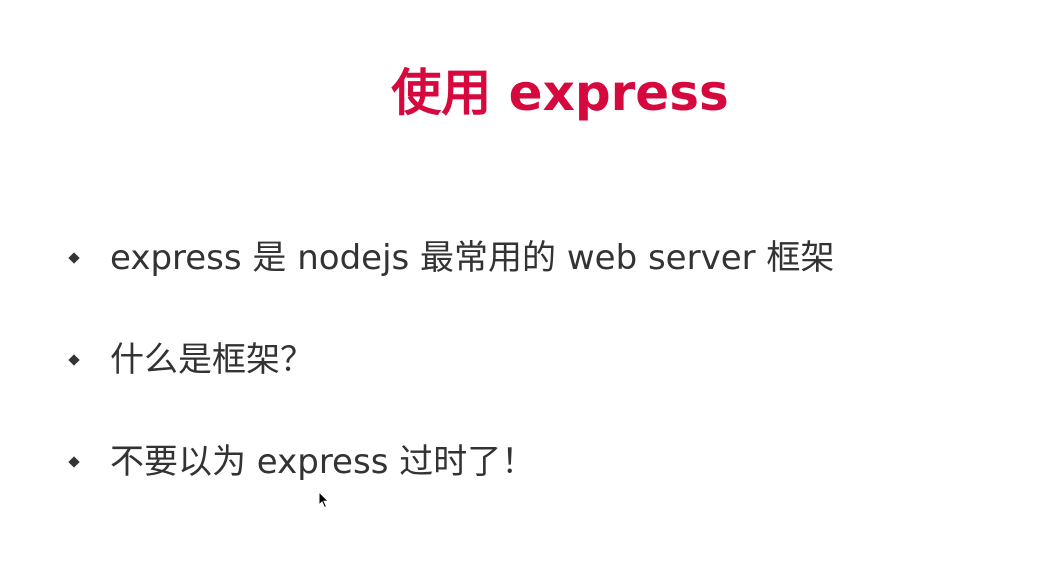 The width and height of the screenshot is (1047, 579). Describe the element at coordinates (212, 360) in the screenshot. I see `bullet-text: 什么是框架？` at that location.